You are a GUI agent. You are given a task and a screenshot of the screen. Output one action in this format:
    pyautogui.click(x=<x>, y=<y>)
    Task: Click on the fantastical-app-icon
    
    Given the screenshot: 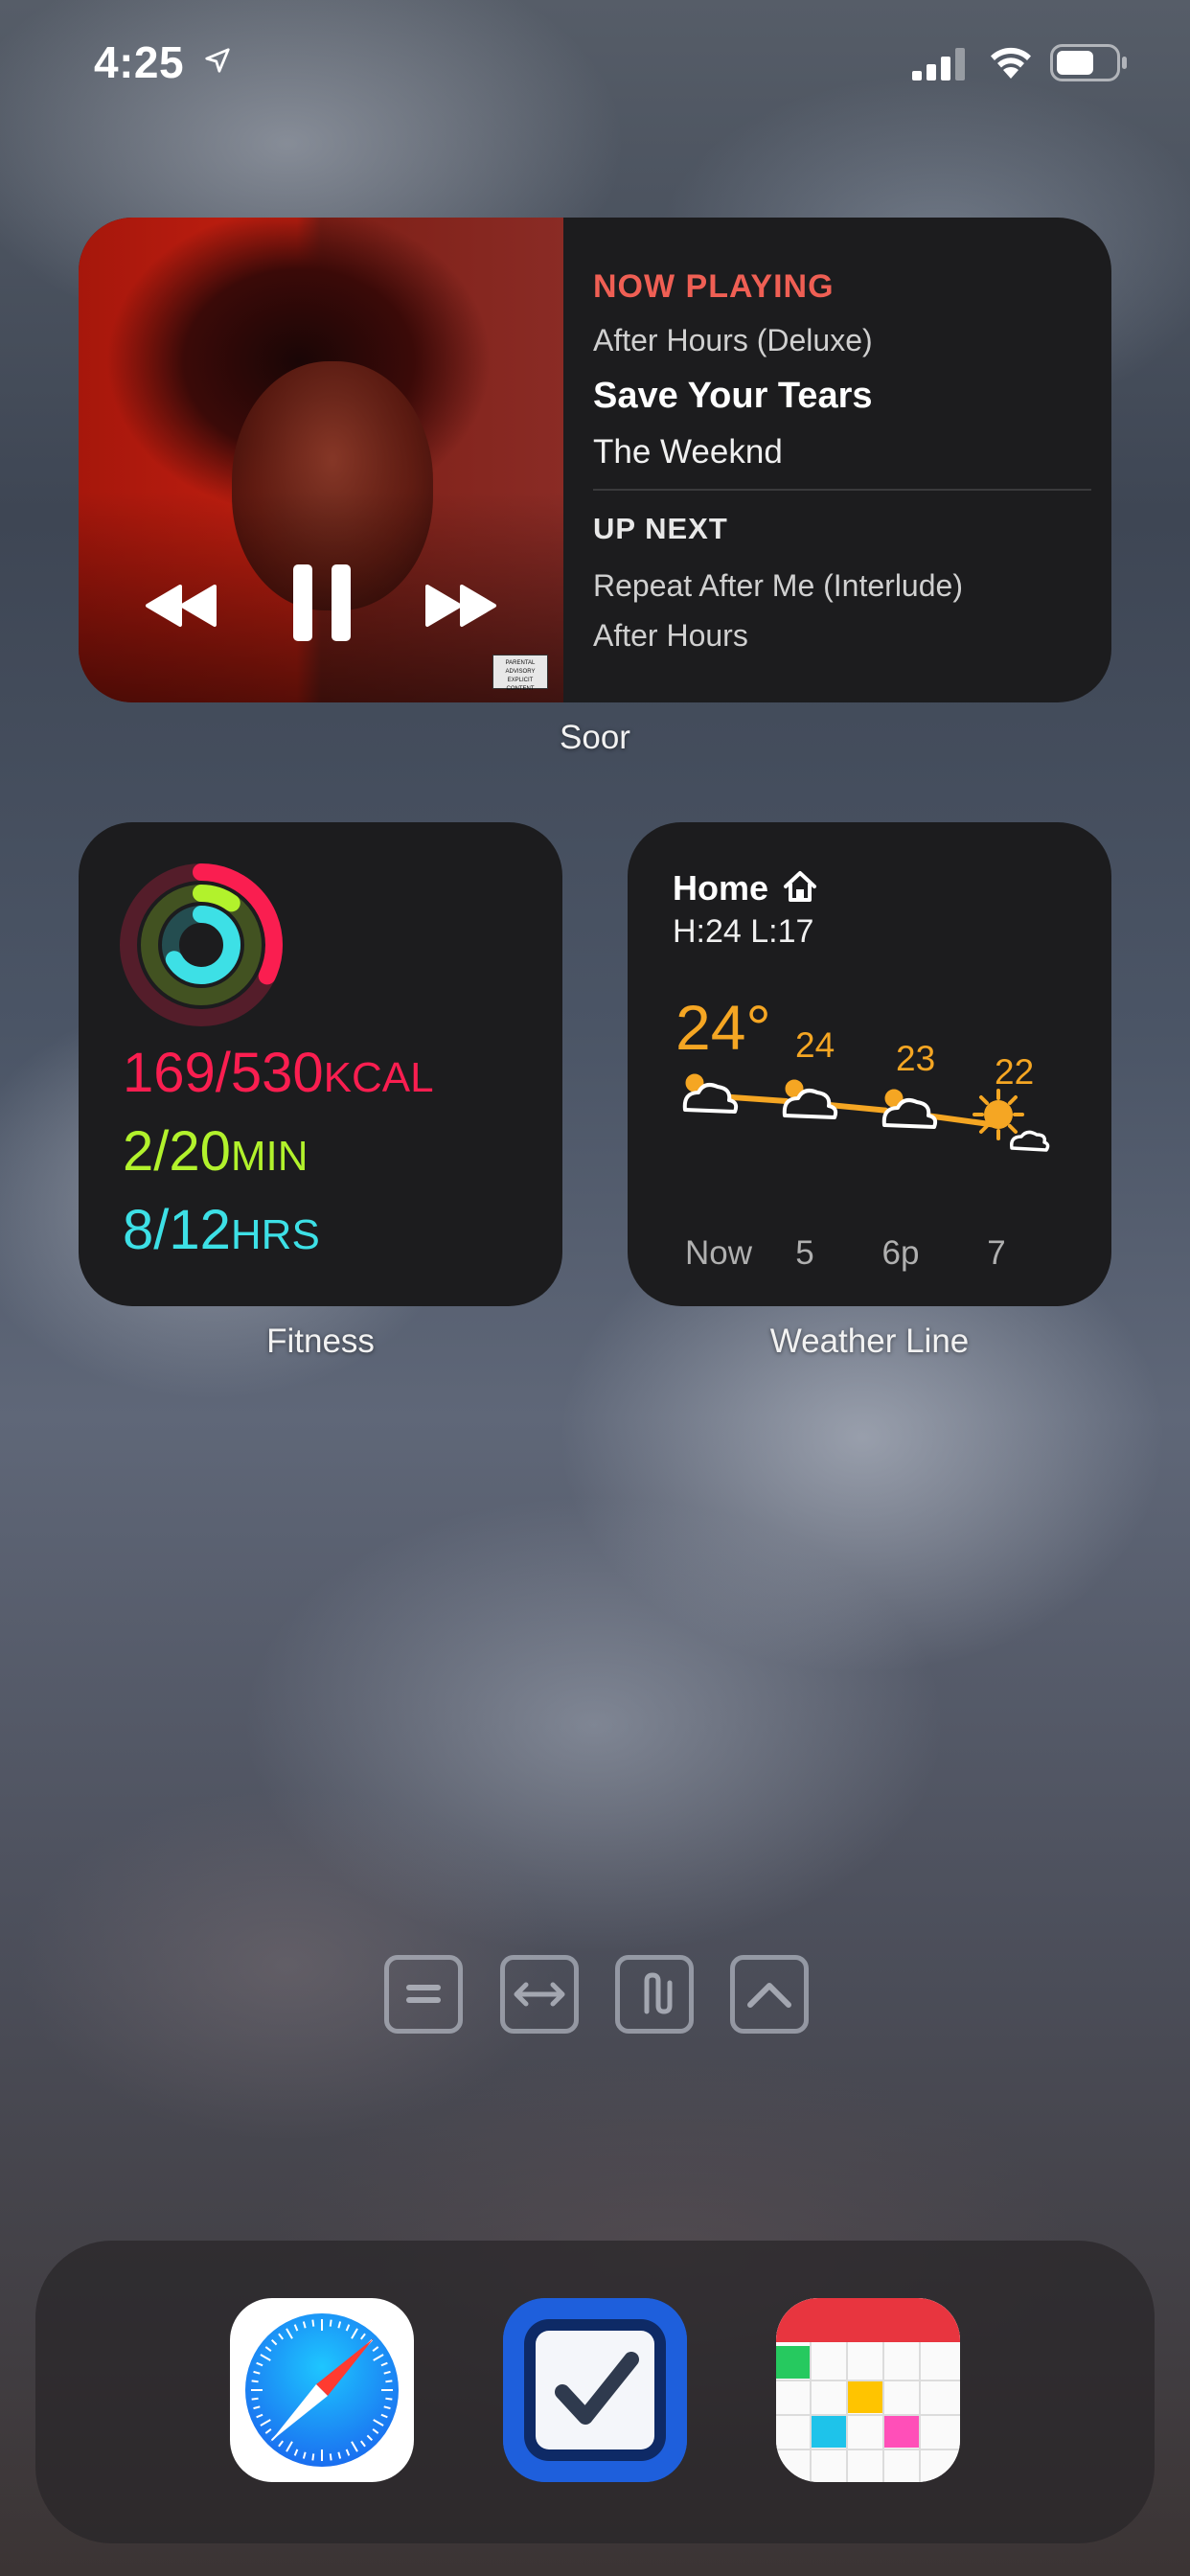 What is the action you would take?
    pyautogui.click(x=868, y=2390)
    